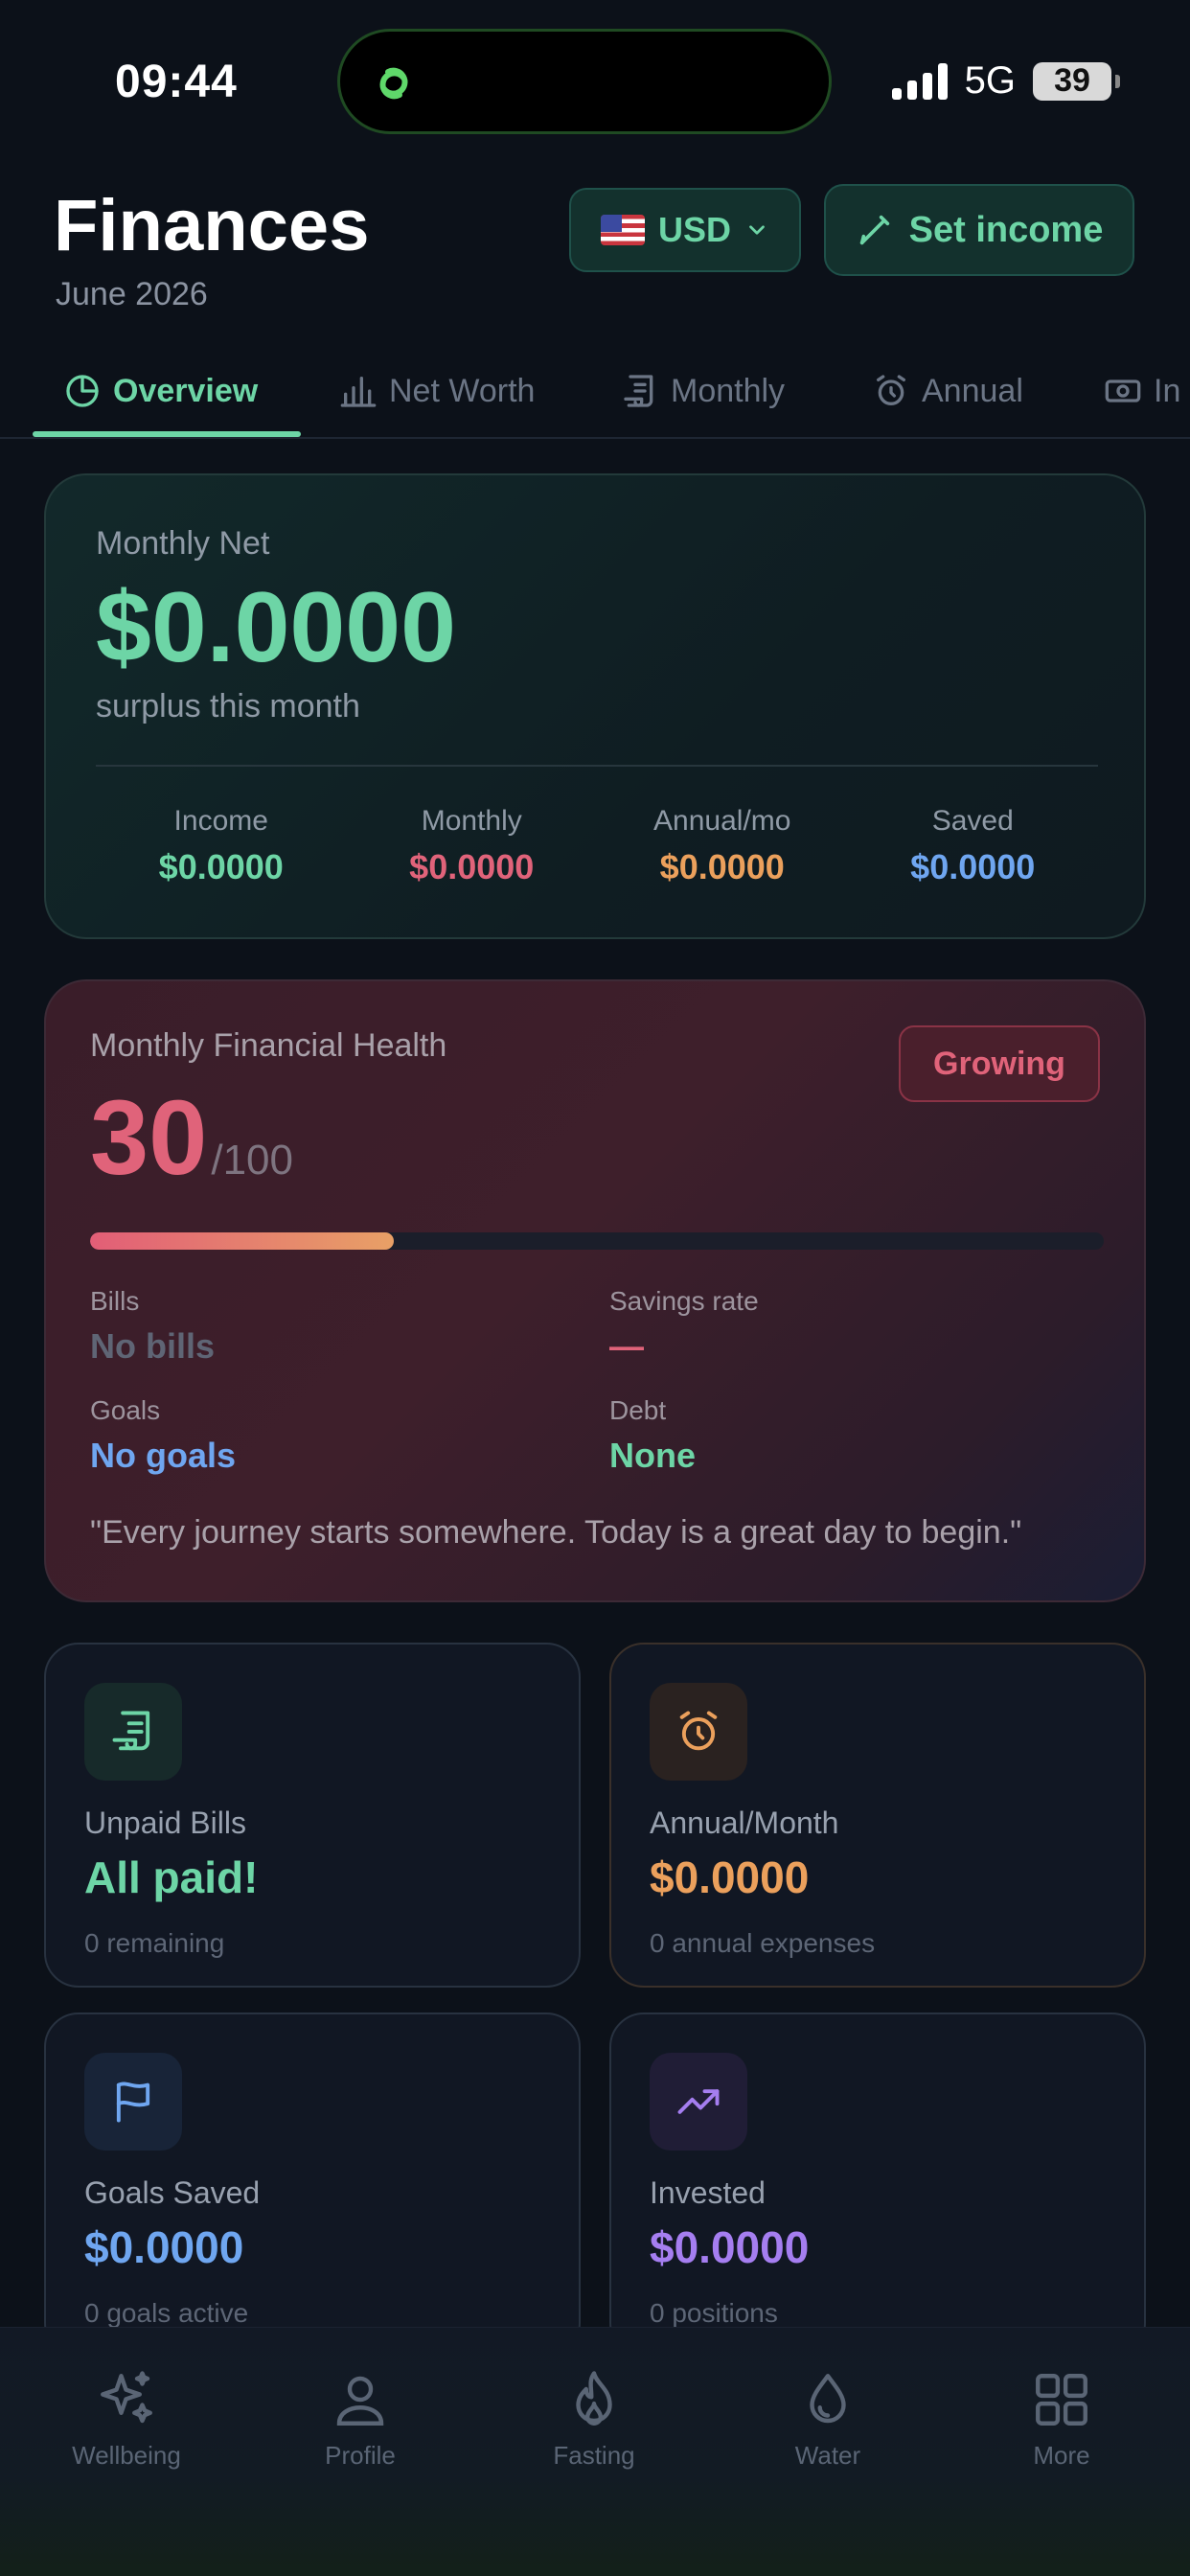 Image resolution: width=1190 pixels, height=2576 pixels. I want to click on link-icon, so click(394, 83).